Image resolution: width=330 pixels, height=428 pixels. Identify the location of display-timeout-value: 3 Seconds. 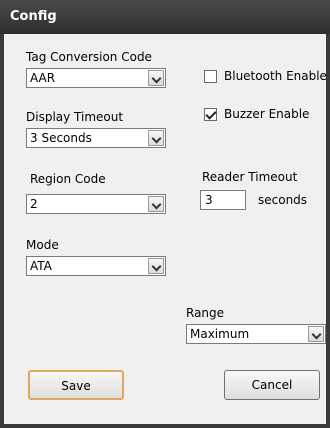
(61, 138).